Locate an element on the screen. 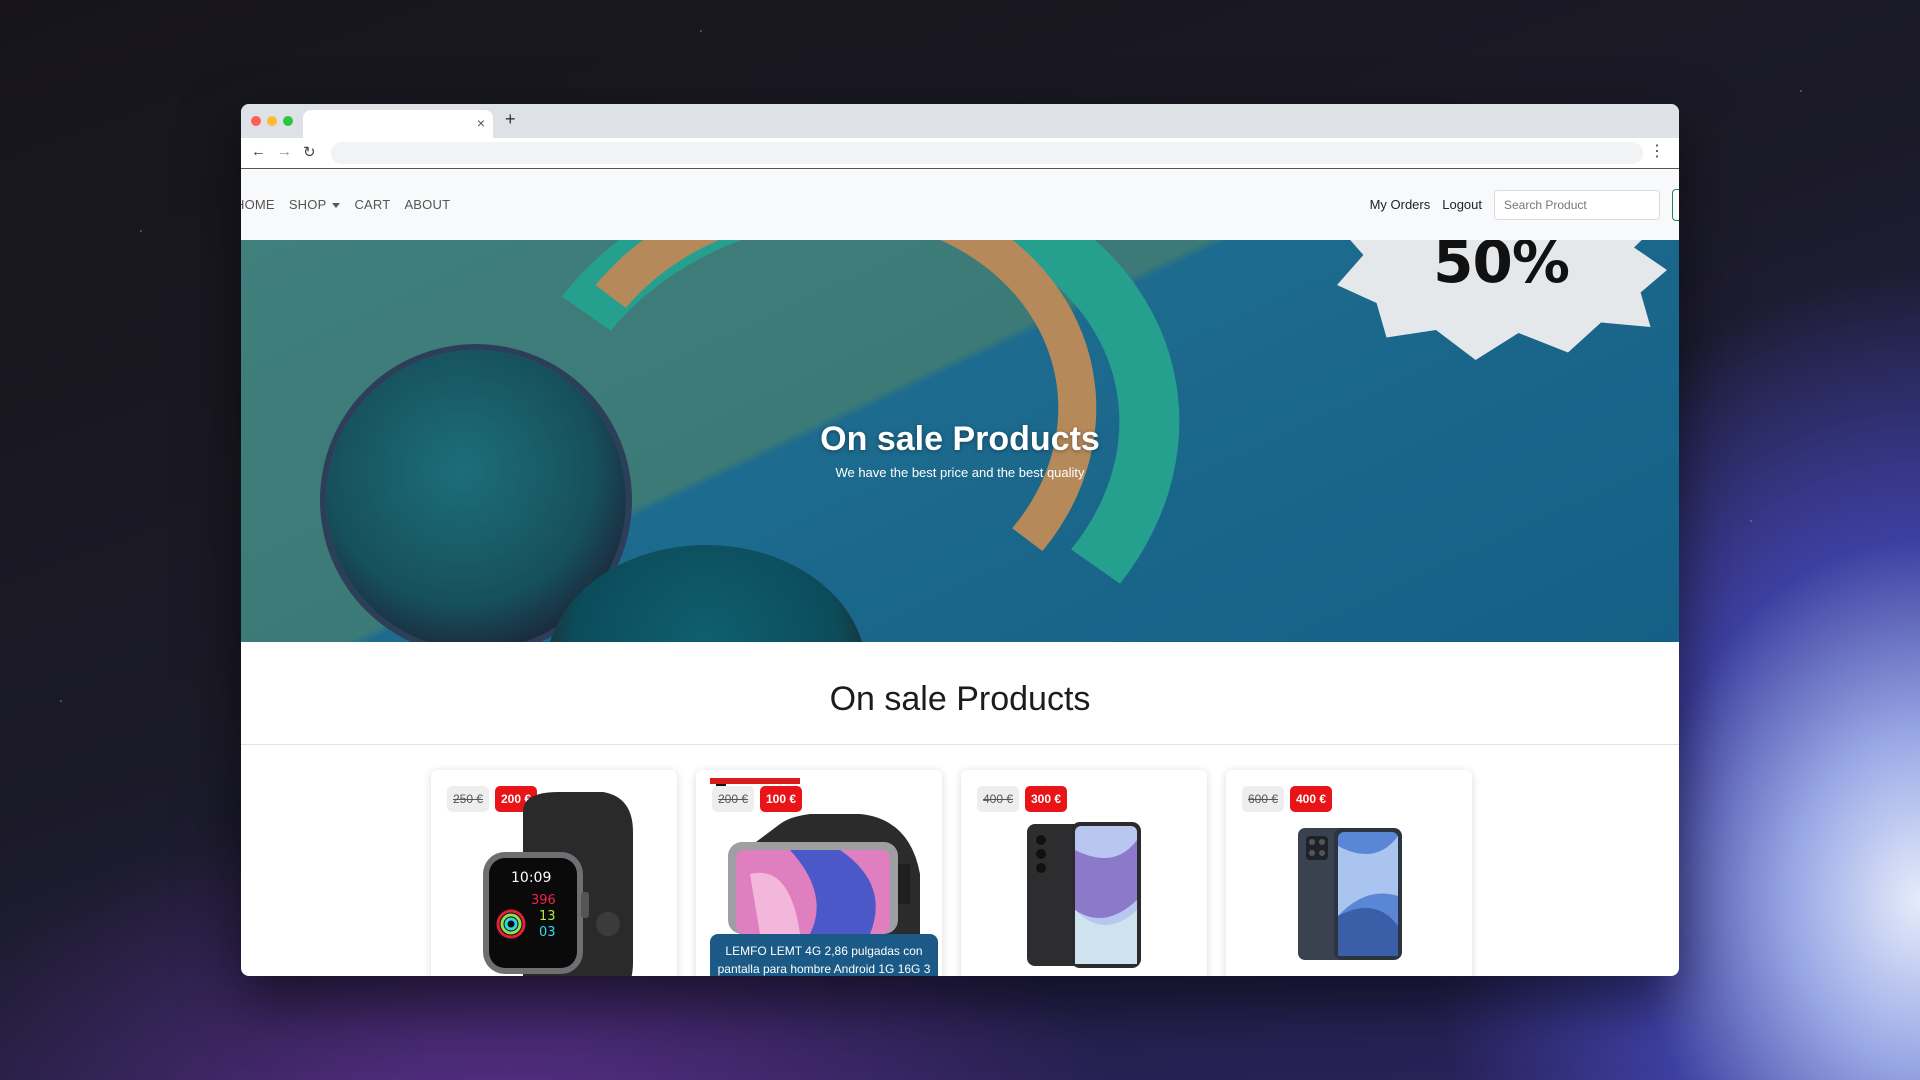 Image resolution: width=1920 pixels, height=1080 pixels. forward-arrow-icon: → is located at coordinates (284, 151).